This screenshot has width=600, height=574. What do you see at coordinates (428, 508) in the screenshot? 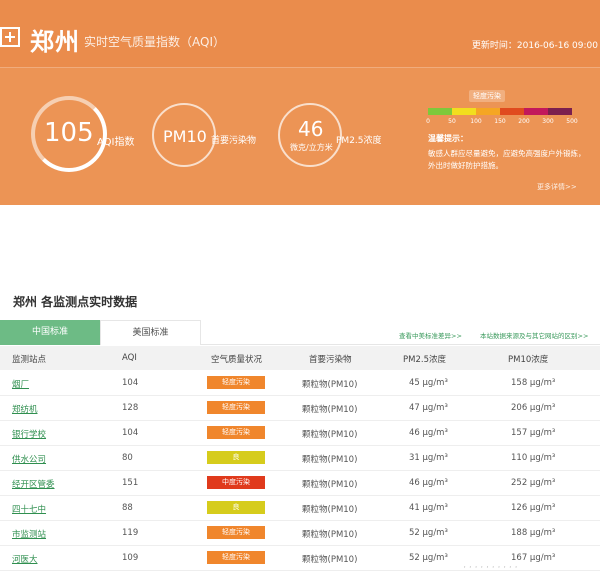
I see `station-pm25: 41 μg/m³` at bounding box center [428, 508].